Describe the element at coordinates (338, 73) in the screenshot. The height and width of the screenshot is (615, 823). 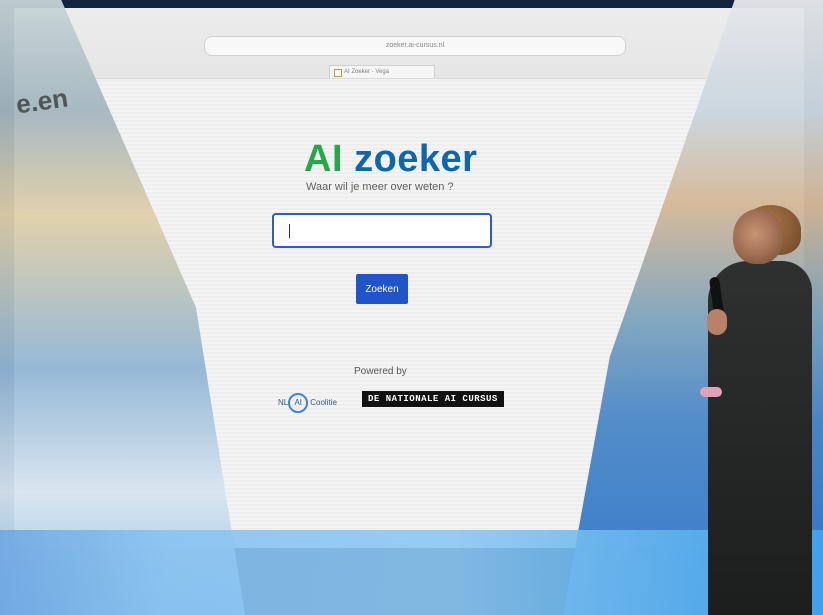
I see `favicon-icon` at that location.